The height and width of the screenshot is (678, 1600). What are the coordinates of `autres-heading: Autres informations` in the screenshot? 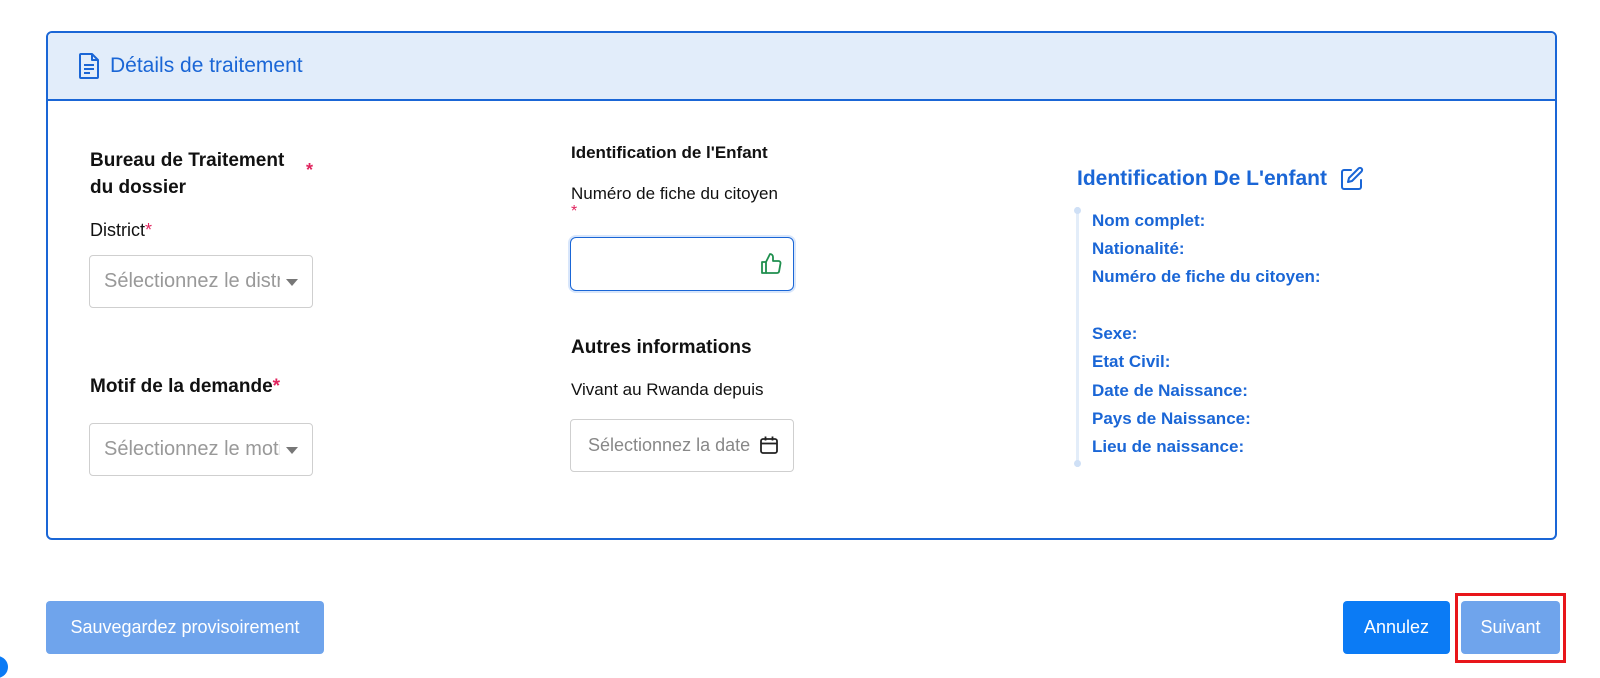 It's located at (661, 347).